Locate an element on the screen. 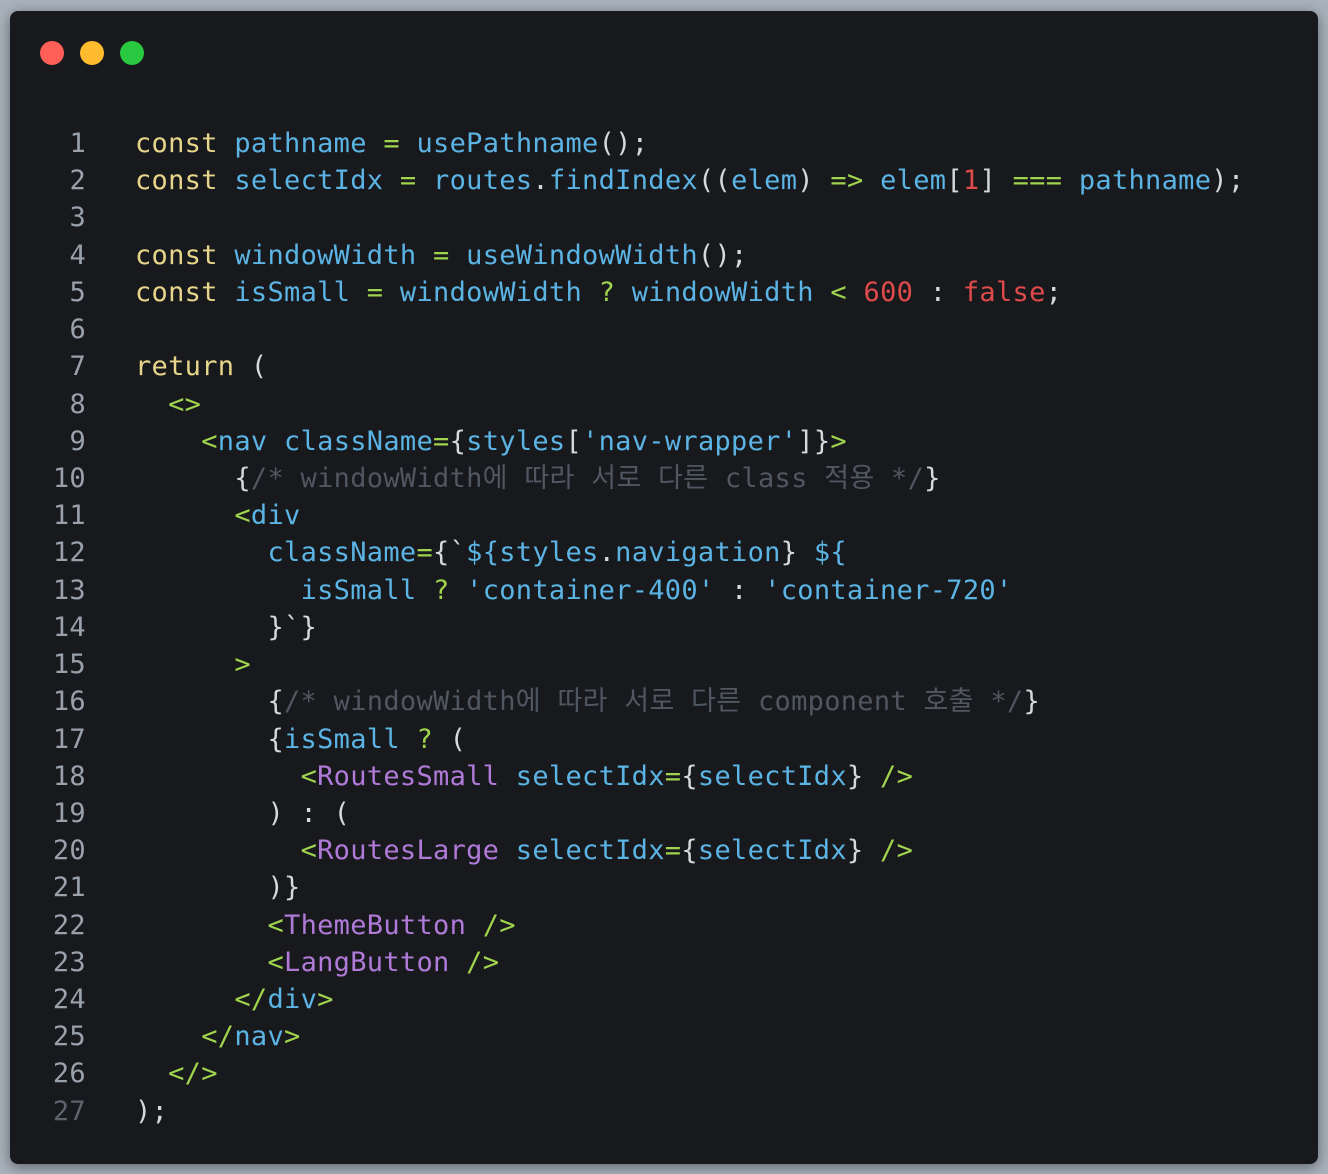 Image resolution: width=1328 pixels, height=1174 pixels. code-token: [ is located at coordinates (954, 181).